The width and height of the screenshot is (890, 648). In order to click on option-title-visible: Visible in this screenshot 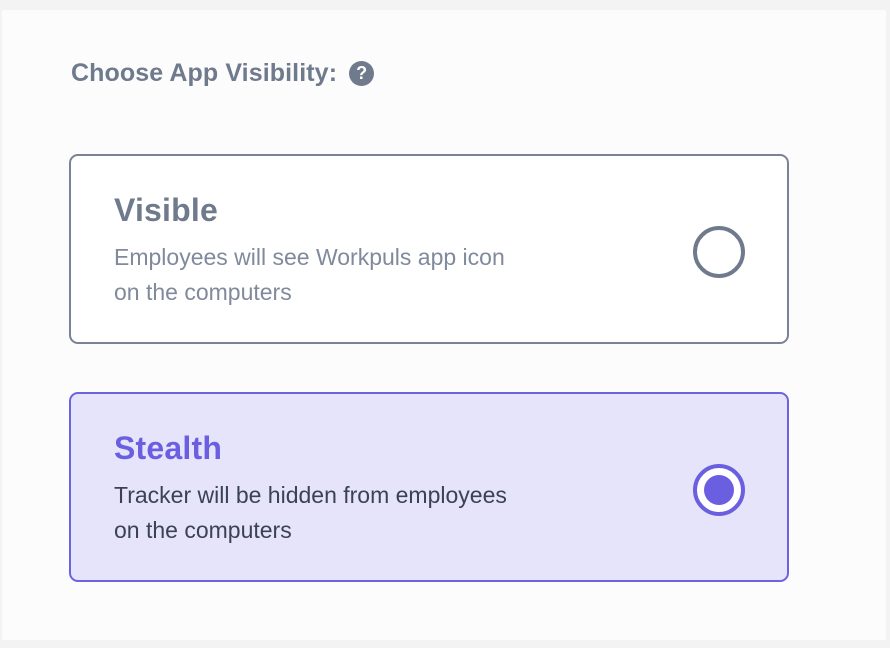, I will do `click(166, 210)`.